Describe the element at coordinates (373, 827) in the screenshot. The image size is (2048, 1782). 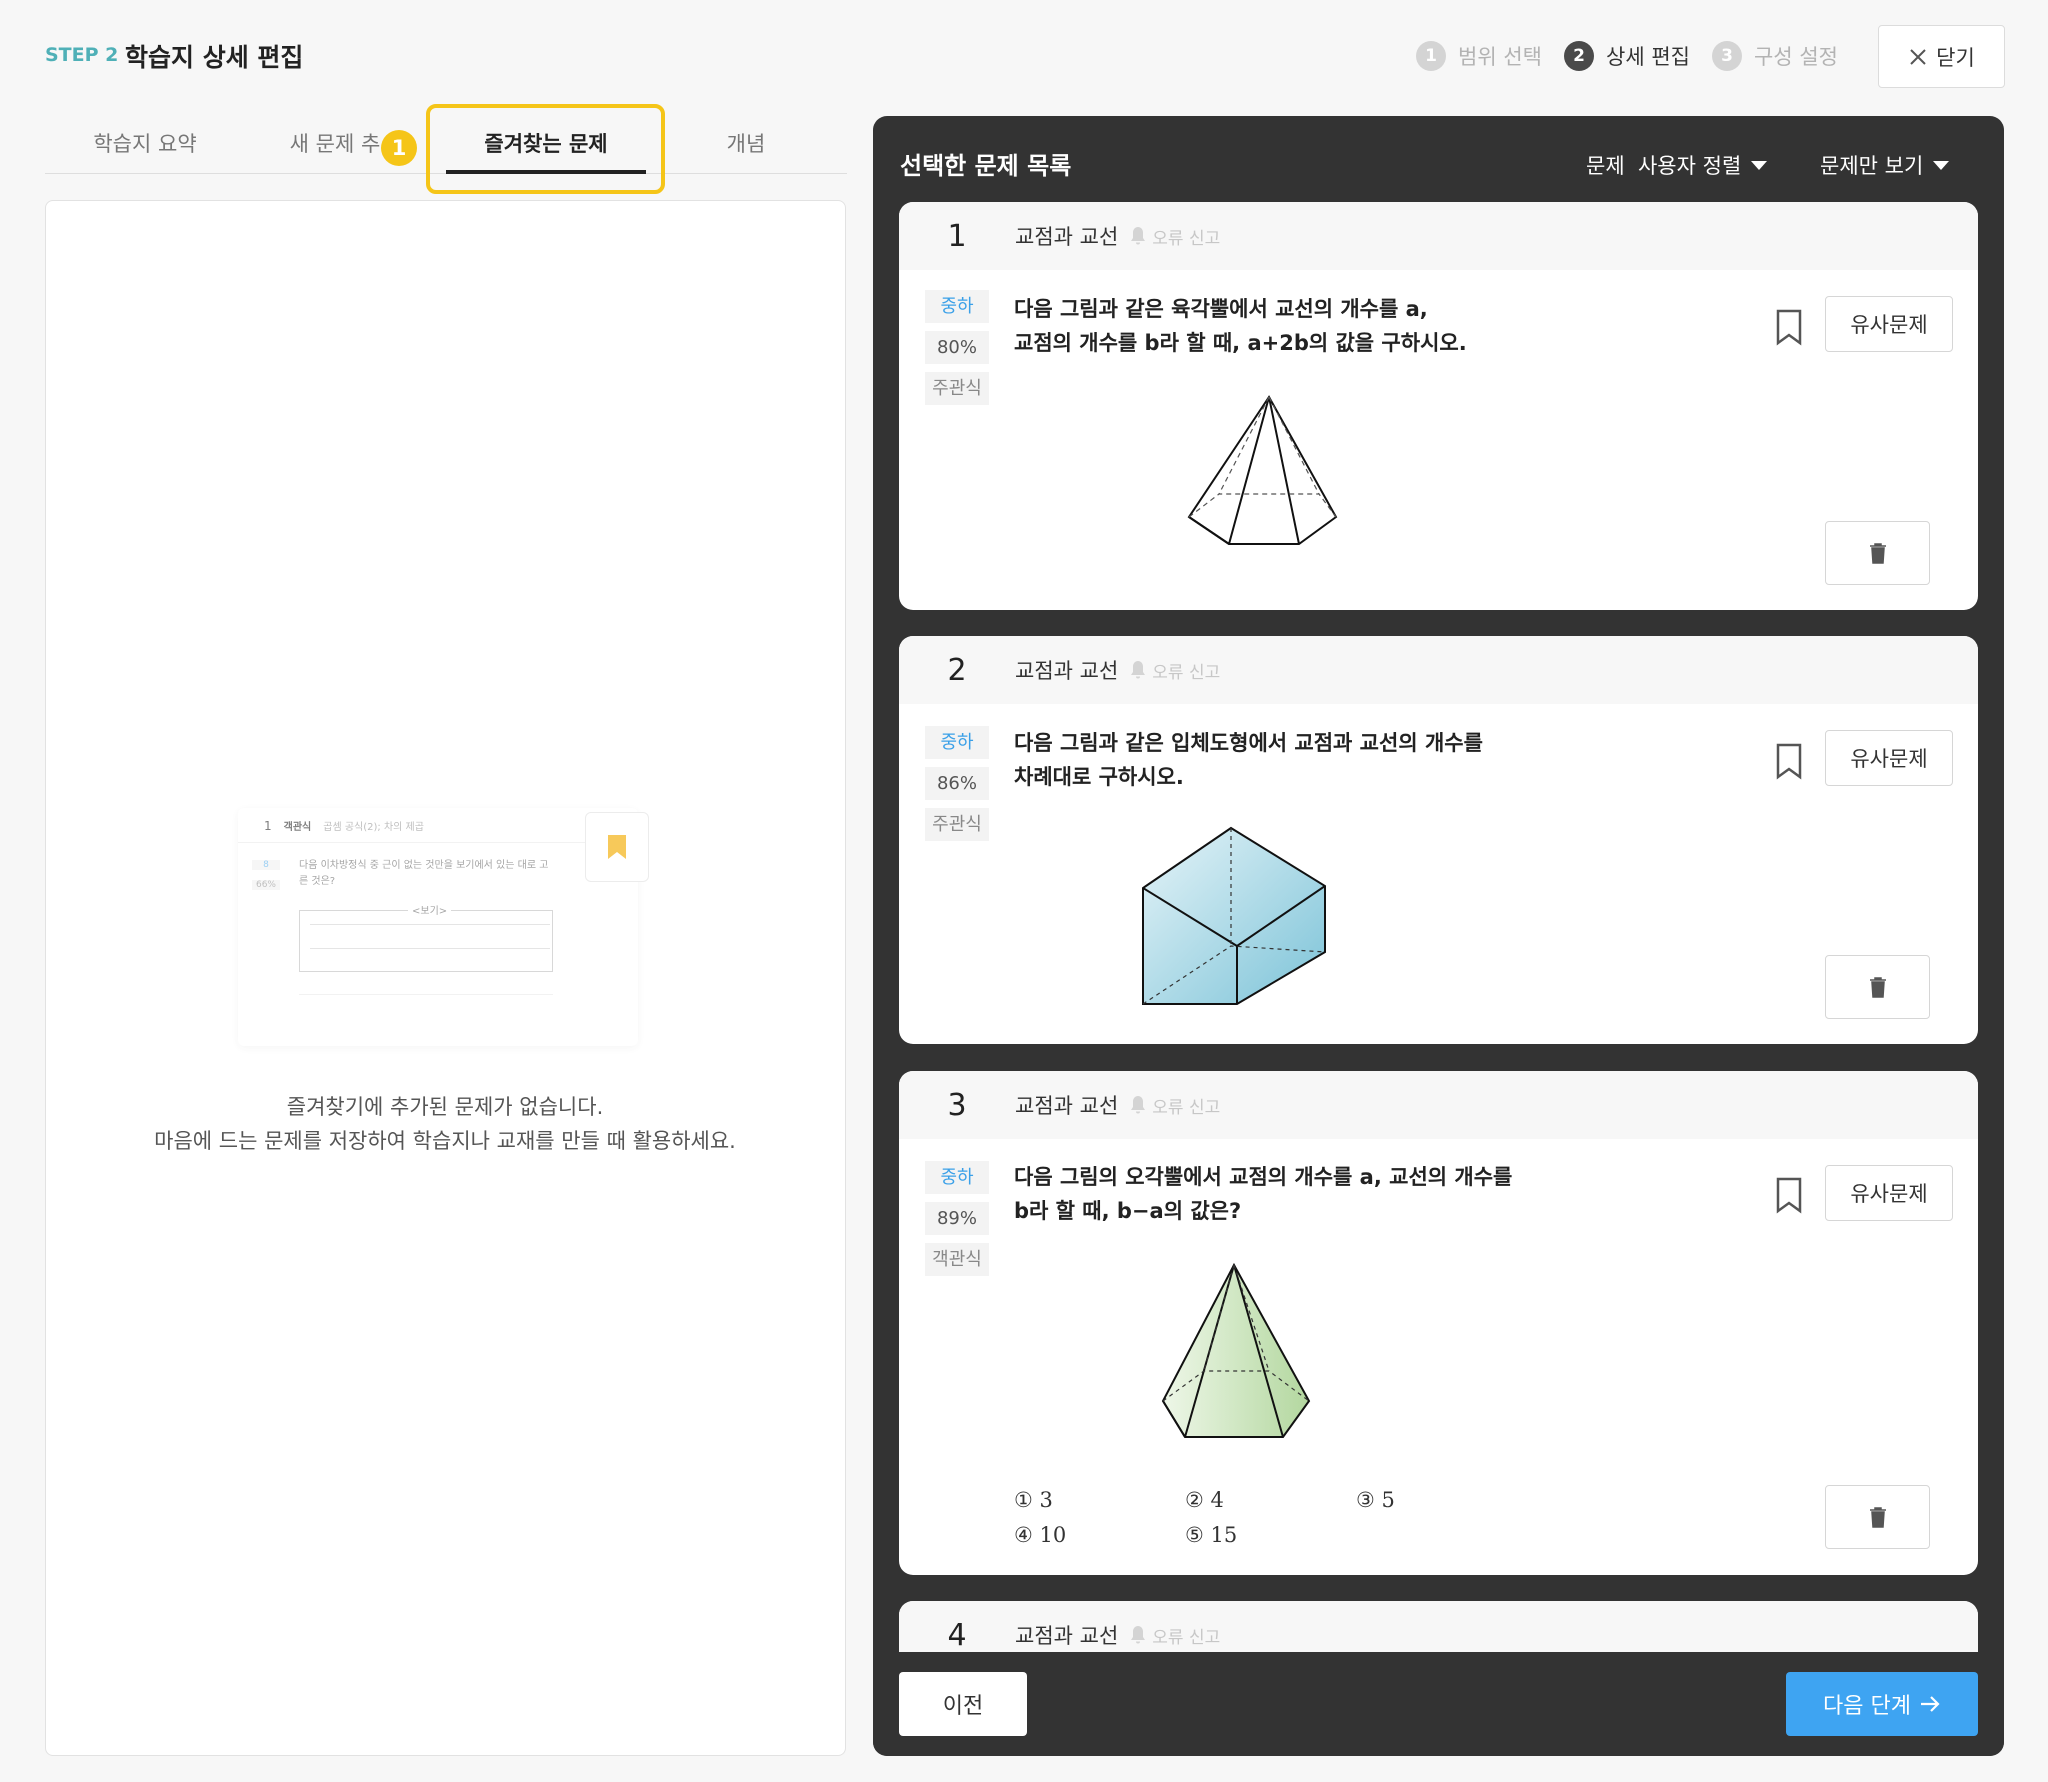
I see `thumb-topic: 곱셈 공식(2); 차의 제곱` at that location.